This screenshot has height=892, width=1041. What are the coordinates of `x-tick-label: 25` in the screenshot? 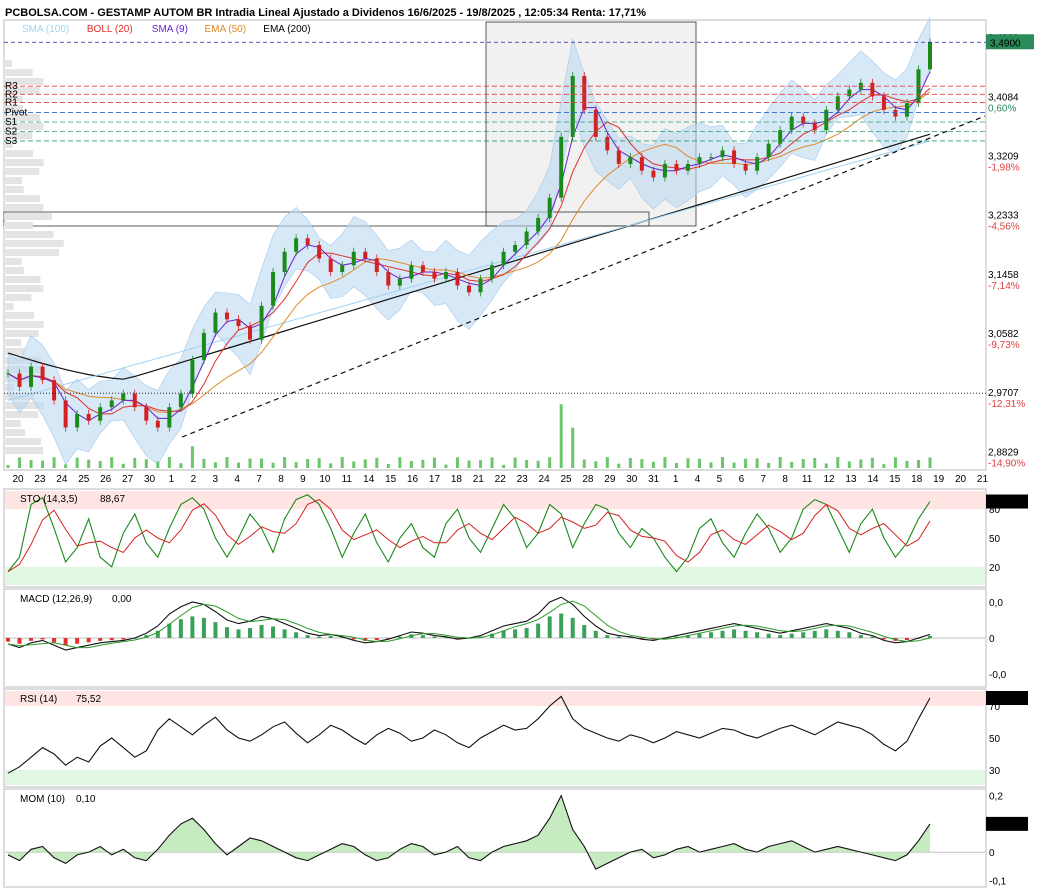 It's located at (566, 479).